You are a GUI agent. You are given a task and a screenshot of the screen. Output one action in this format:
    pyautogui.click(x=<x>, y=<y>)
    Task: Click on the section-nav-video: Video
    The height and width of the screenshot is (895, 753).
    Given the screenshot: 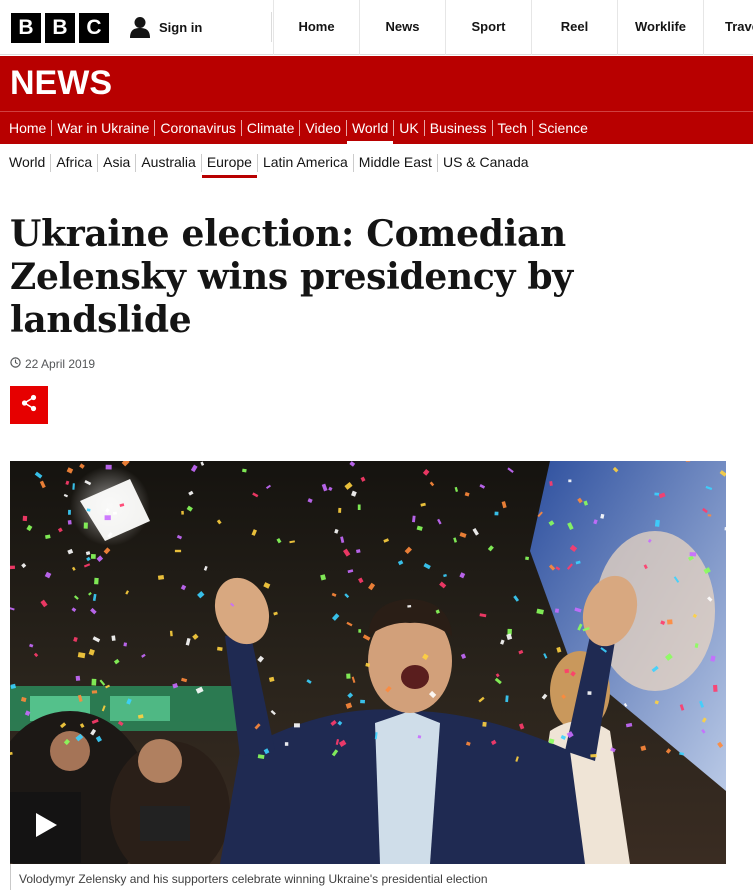 What is the action you would take?
    pyautogui.click(x=323, y=128)
    